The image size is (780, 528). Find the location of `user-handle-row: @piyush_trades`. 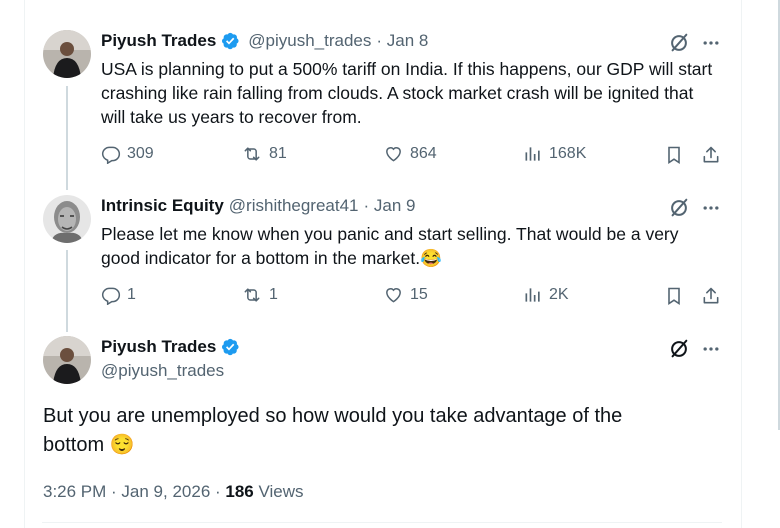

user-handle-row: @piyush_trades is located at coordinates (162, 371).